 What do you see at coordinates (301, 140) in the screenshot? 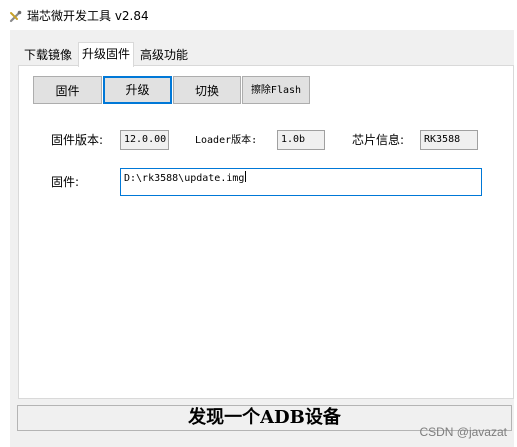
I see `loader-version-field: 1.0b` at bounding box center [301, 140].